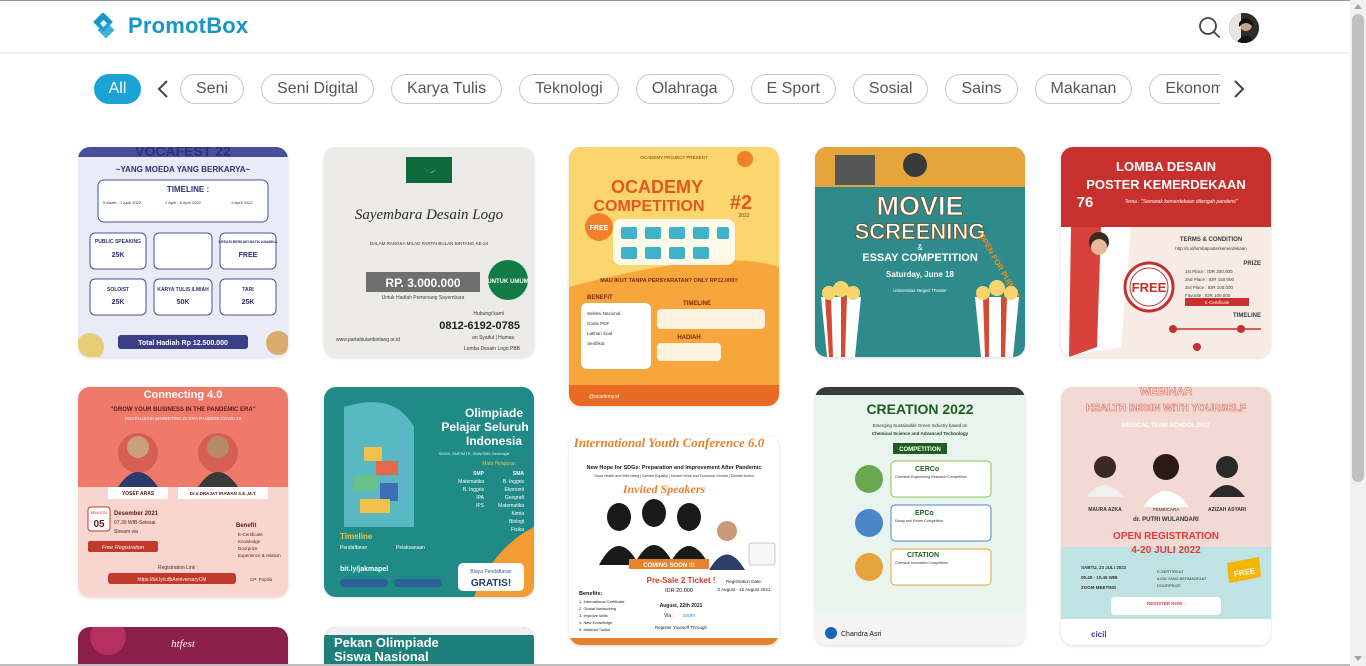 This screenshot has height=666, width=1366. What do you see at coordinates (920, 258) in the screenshot?
I see `poster-subtitle: ESSAY COMPETITION` at bounding box center [920, 258].